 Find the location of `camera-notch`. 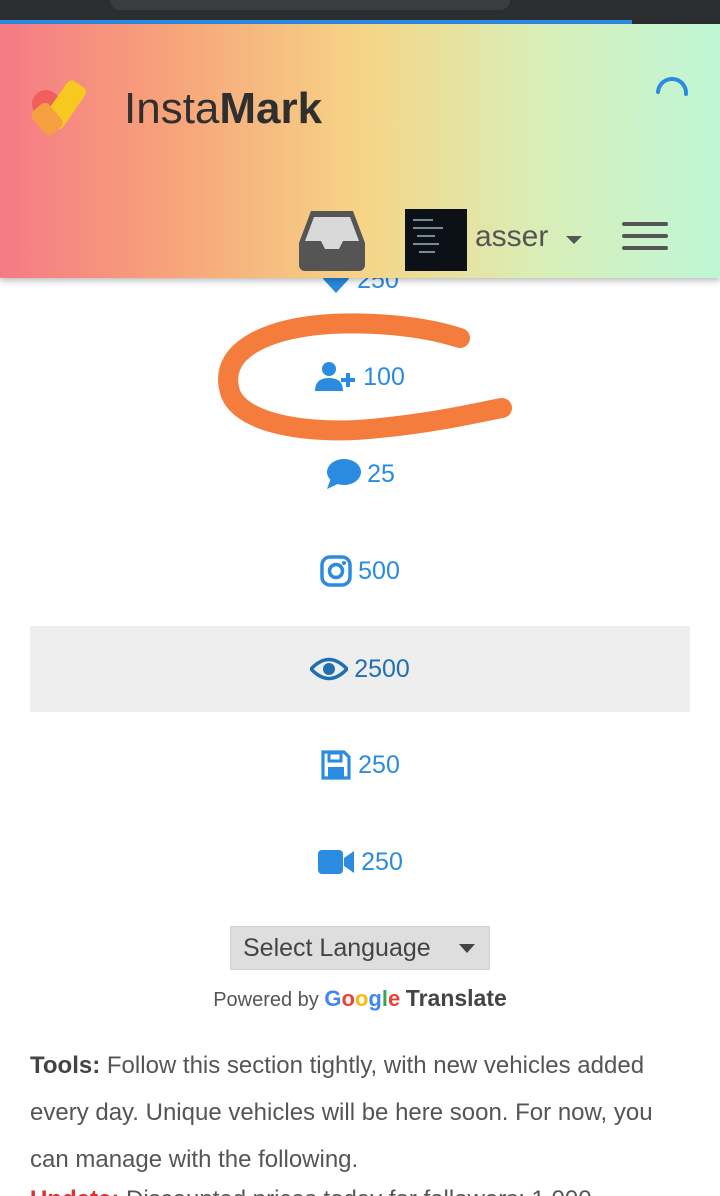

camera-notch is located at coordinates (310, 5).